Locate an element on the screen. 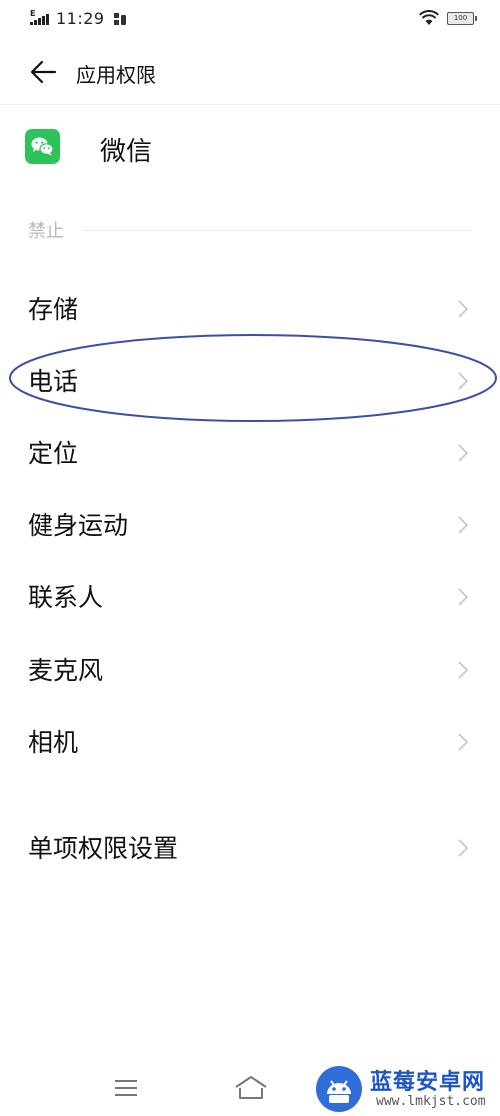 The width and height of the screenshot is (500, 1116). permission-item-contacts: 联系人 is located at coordinates (250, 596).